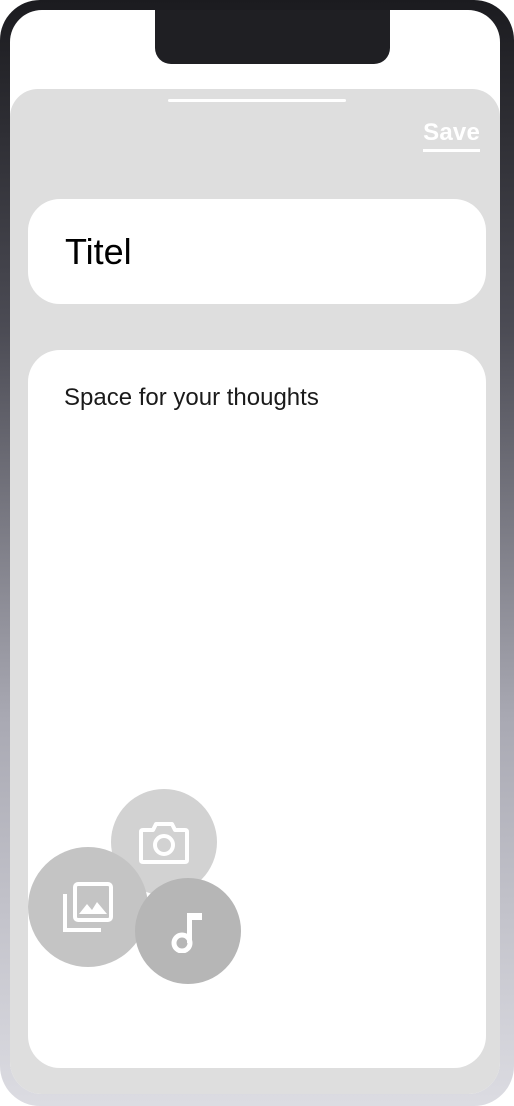 The width and height of the screenshot is (514, 1106). What do you see at coordinates (272, 37) in the screenshot?
I see `phone-notch` at bounding box center [272, 37].